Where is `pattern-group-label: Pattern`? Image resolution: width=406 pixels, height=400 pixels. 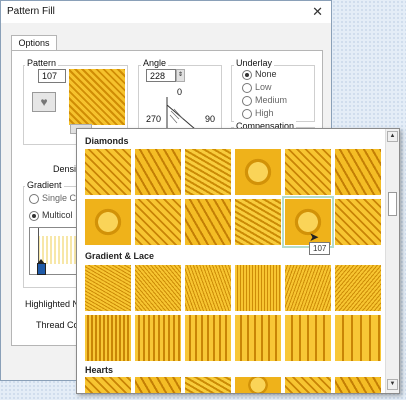
pattern-group-label: Pattern is located at coordinates (42, 63).